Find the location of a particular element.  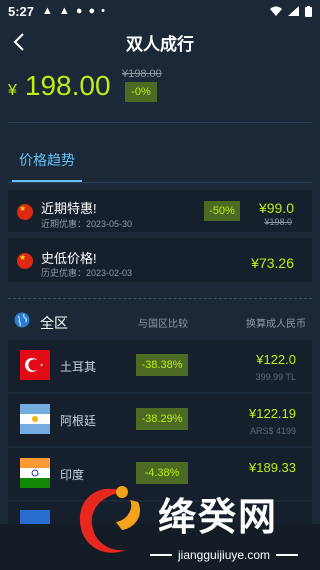

region-header: 全区 与国区比较 换算成人民币 is located at coordinates (160, 321).